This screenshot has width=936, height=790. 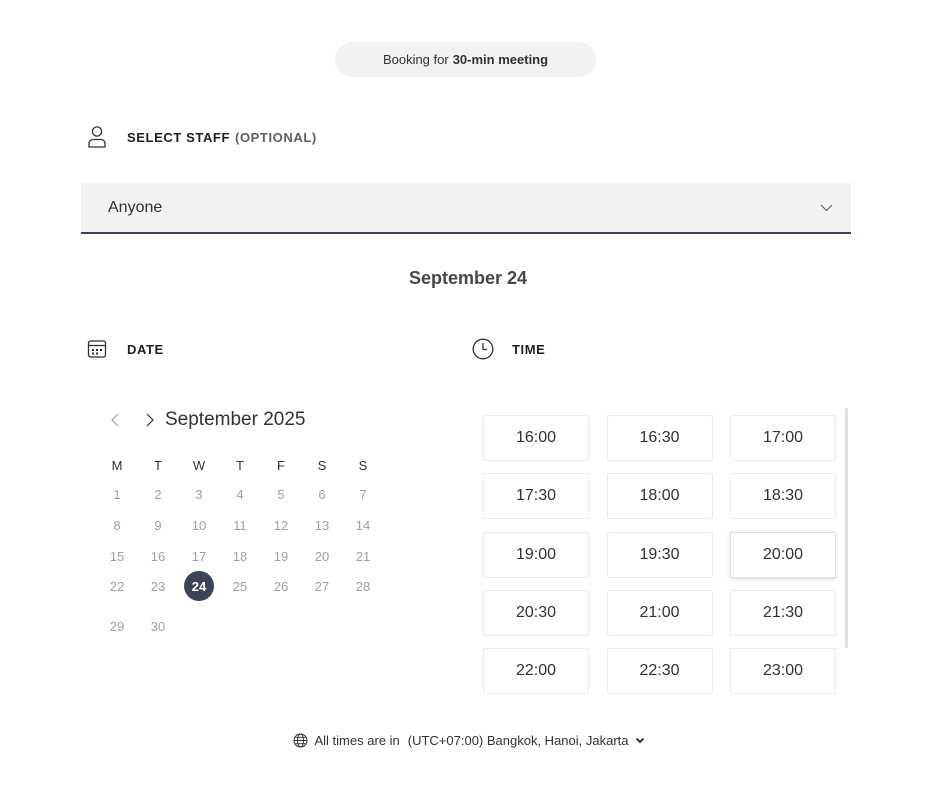 What do you see at coordinates (659, 612) in the screenshot?
I see `time-slot-button: 21:00` at bounding box center [659, 612].